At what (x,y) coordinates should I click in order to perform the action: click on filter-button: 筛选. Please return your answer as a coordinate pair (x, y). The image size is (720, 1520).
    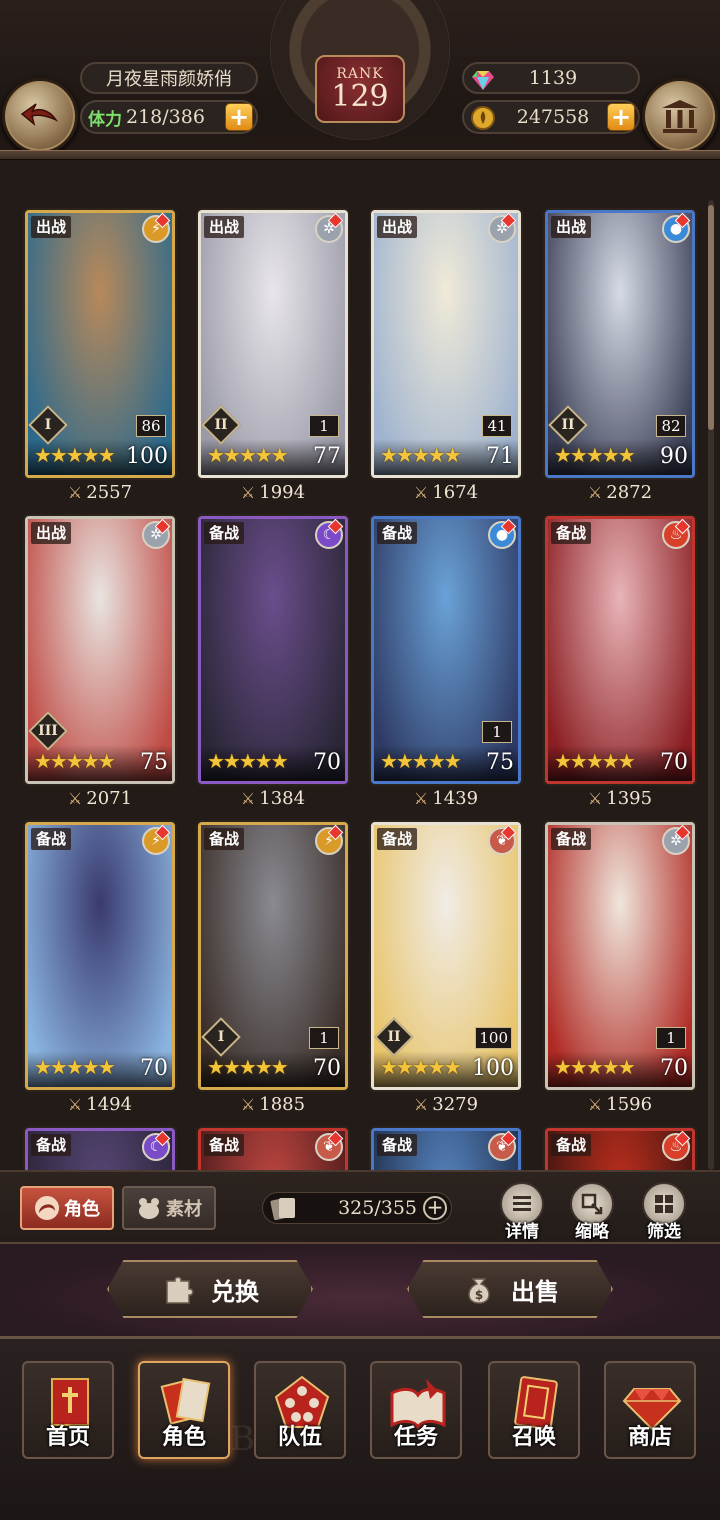
    Looking at the image, I should click on (664, 1212).